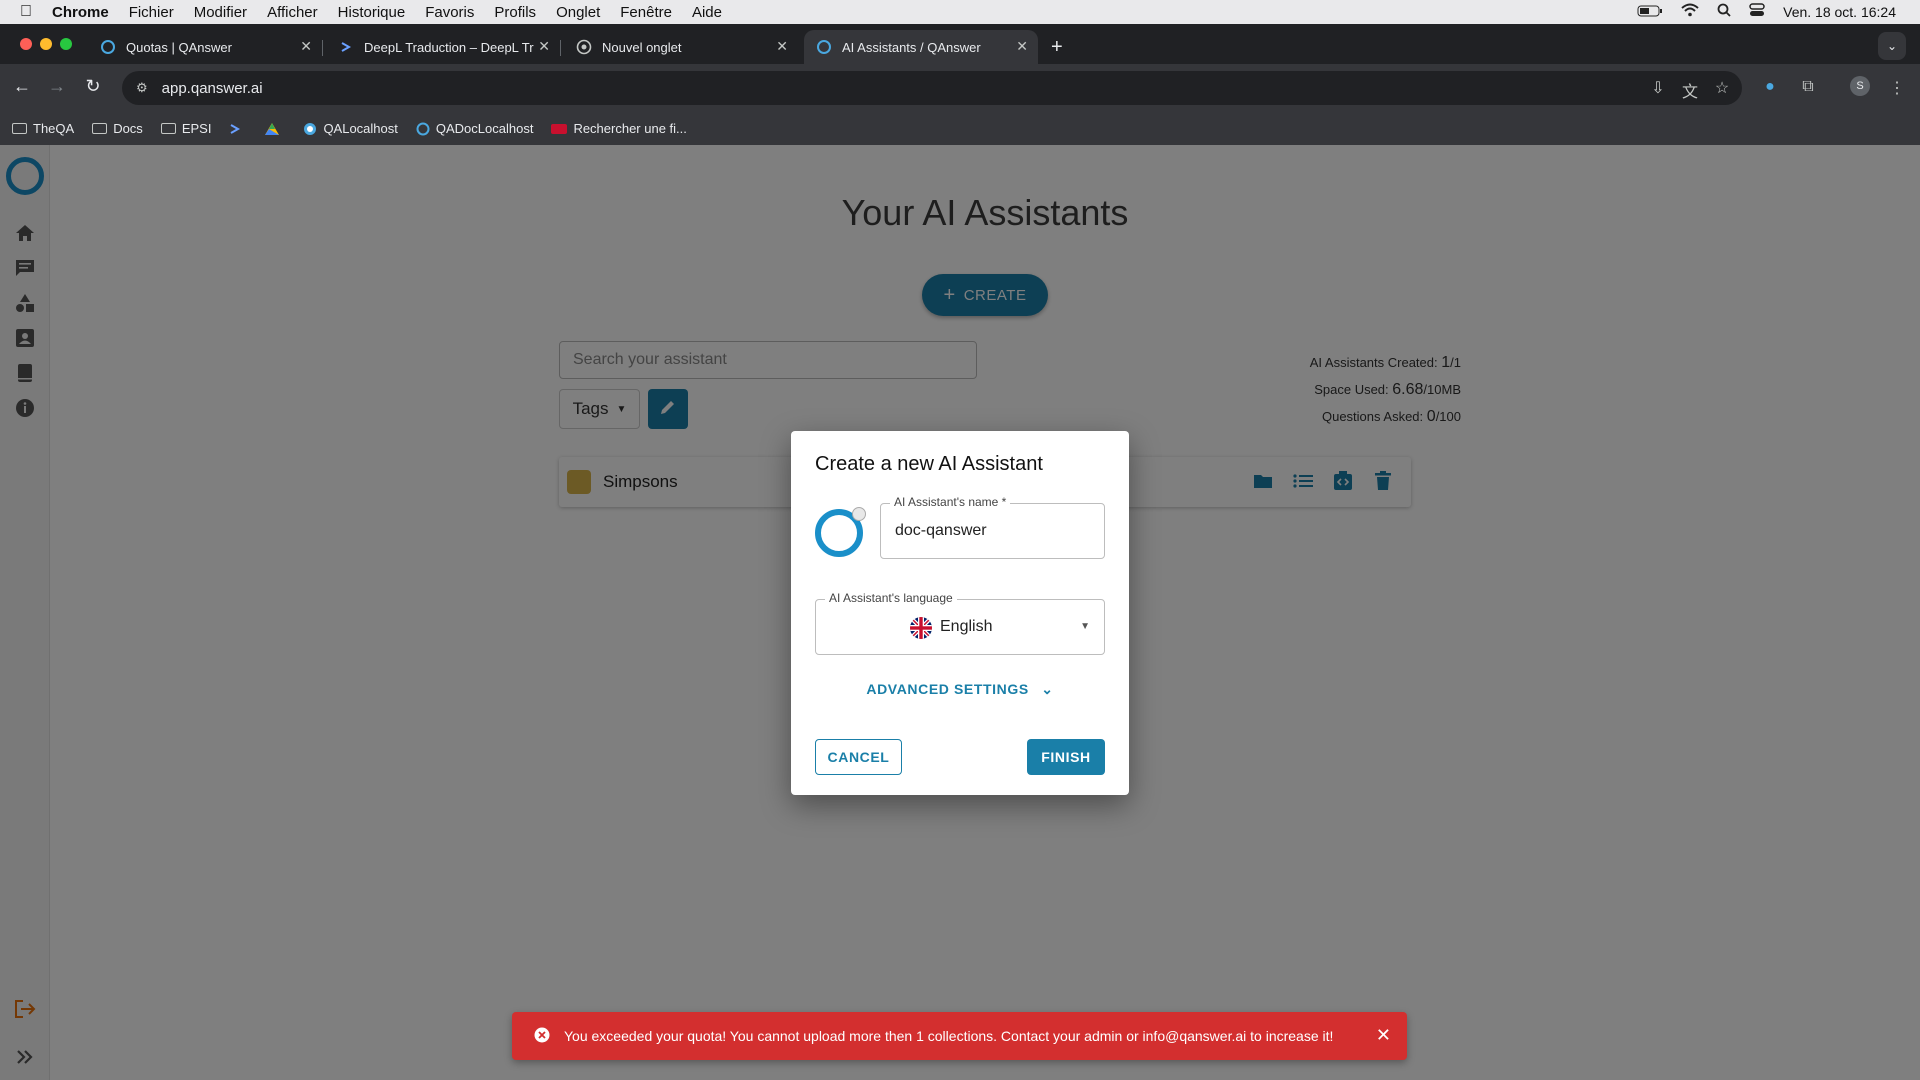 The image size is (1920, 1080). I want to click on address-bar: ⚙ app.qanswer.ai, so click(932, 88).